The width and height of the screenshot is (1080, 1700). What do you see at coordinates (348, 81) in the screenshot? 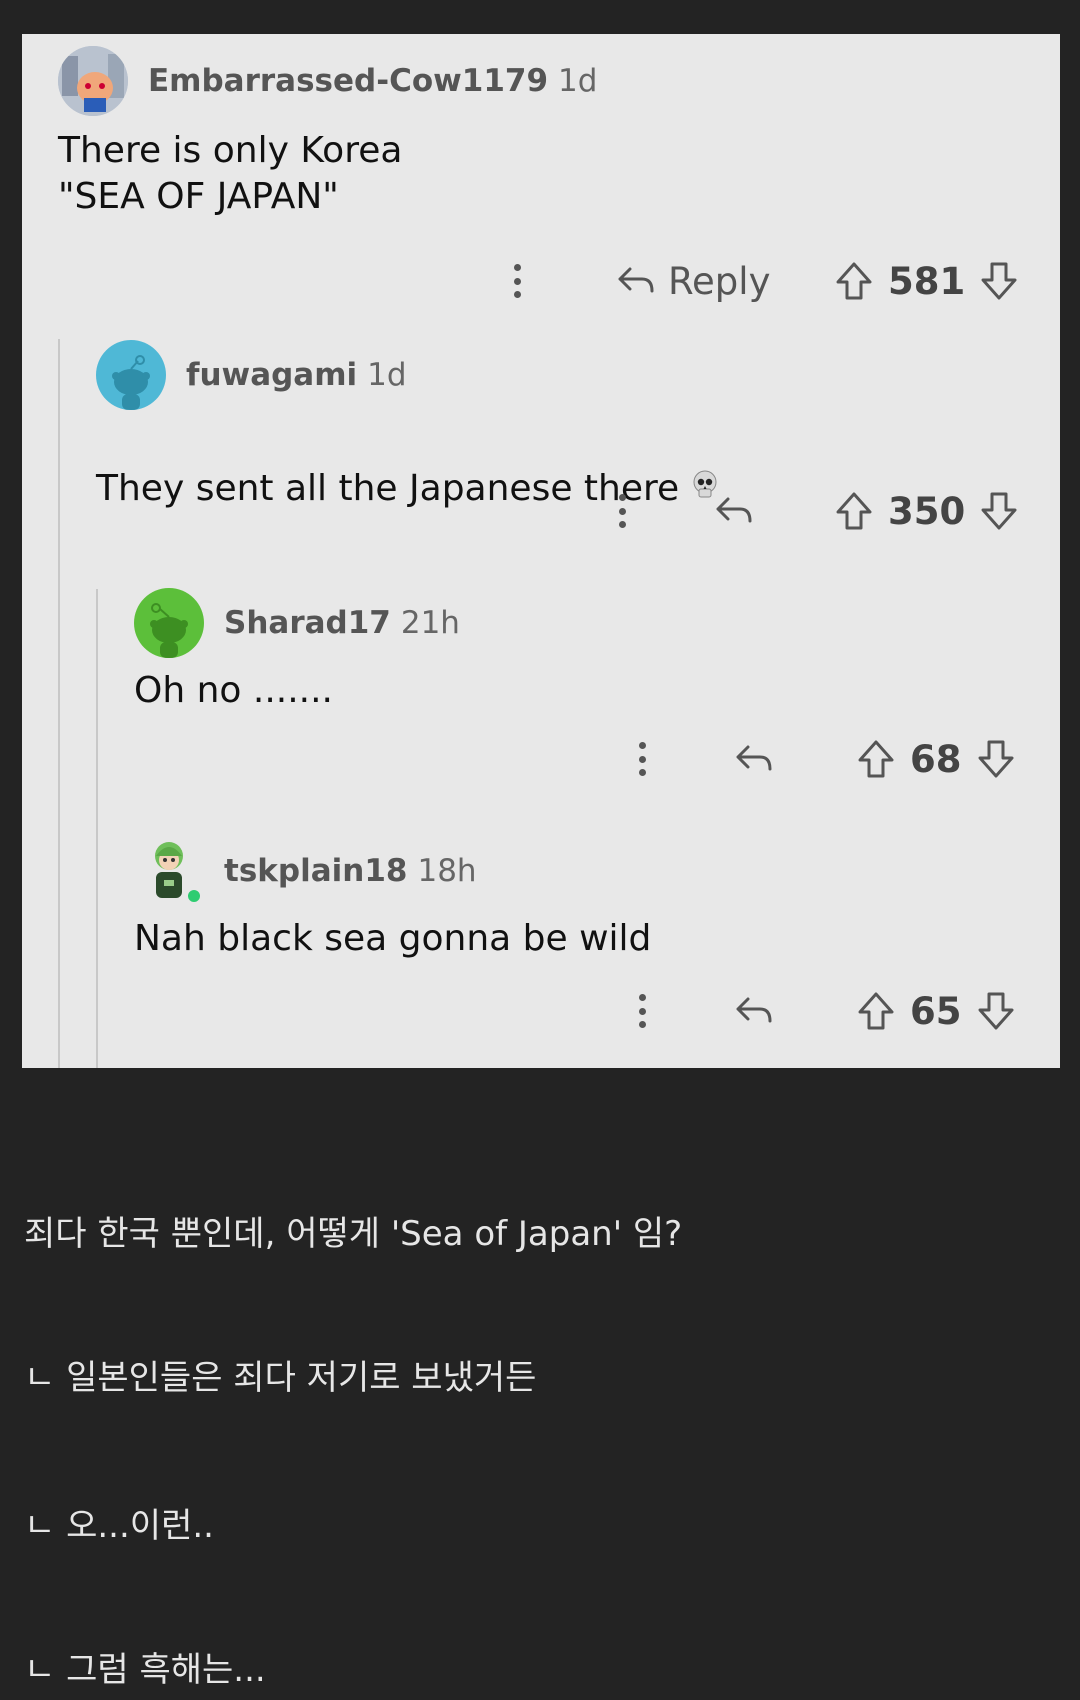
I see `username: Embarrassed-Cow1179` at bounding box center [348, 81].